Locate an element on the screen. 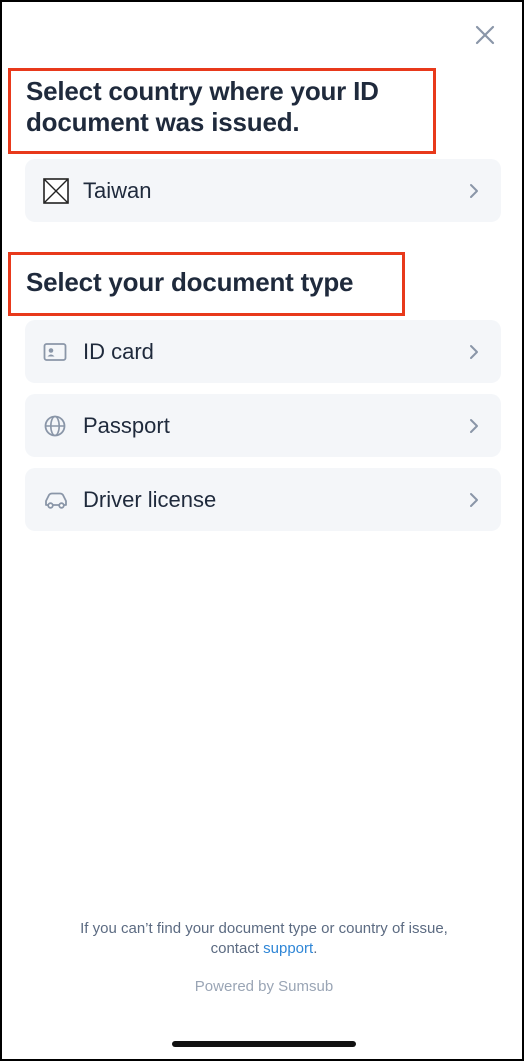  support-link: support is located at coordinates (288, 948).